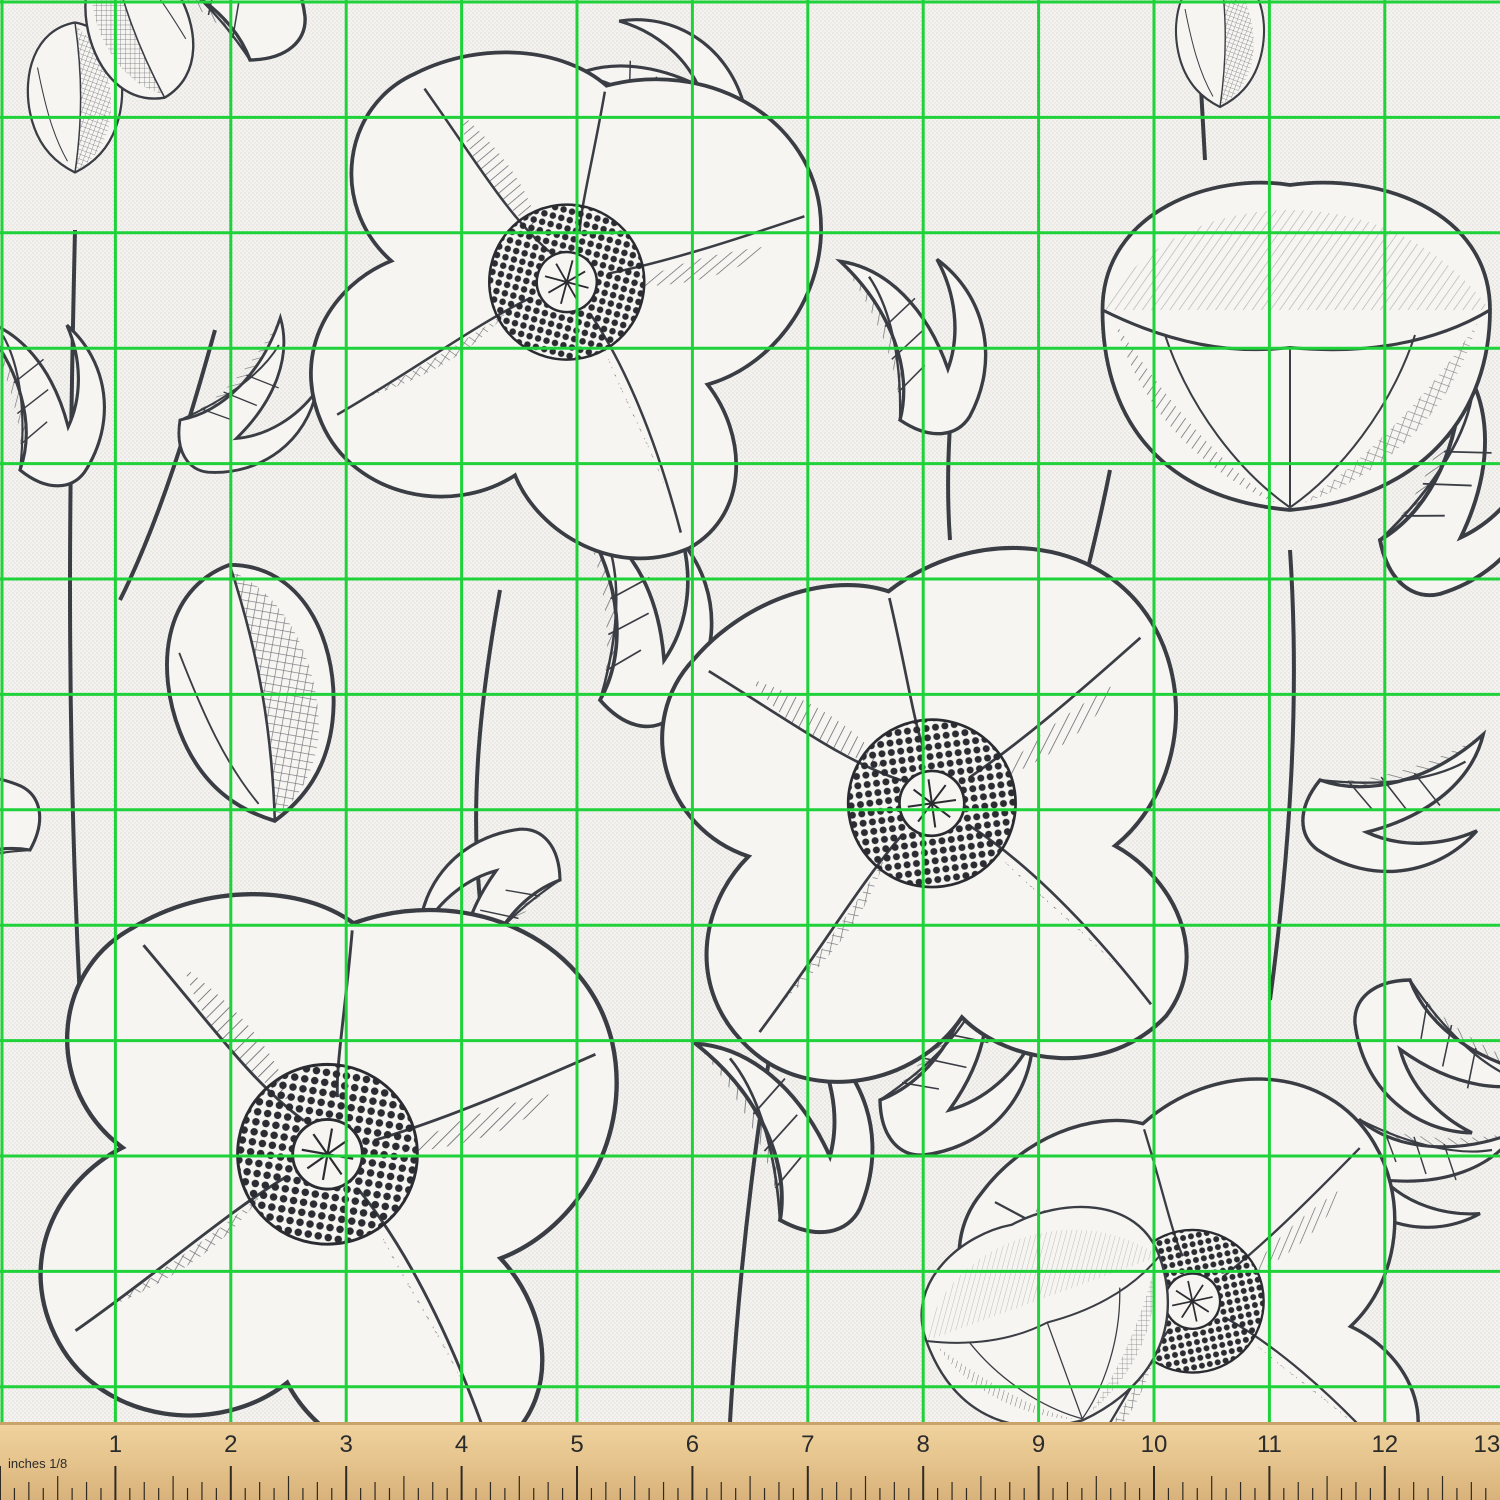  Describe the element at coordinates (1038, 1444) in the screenshot. I see `ruler-number: 9` at that location.